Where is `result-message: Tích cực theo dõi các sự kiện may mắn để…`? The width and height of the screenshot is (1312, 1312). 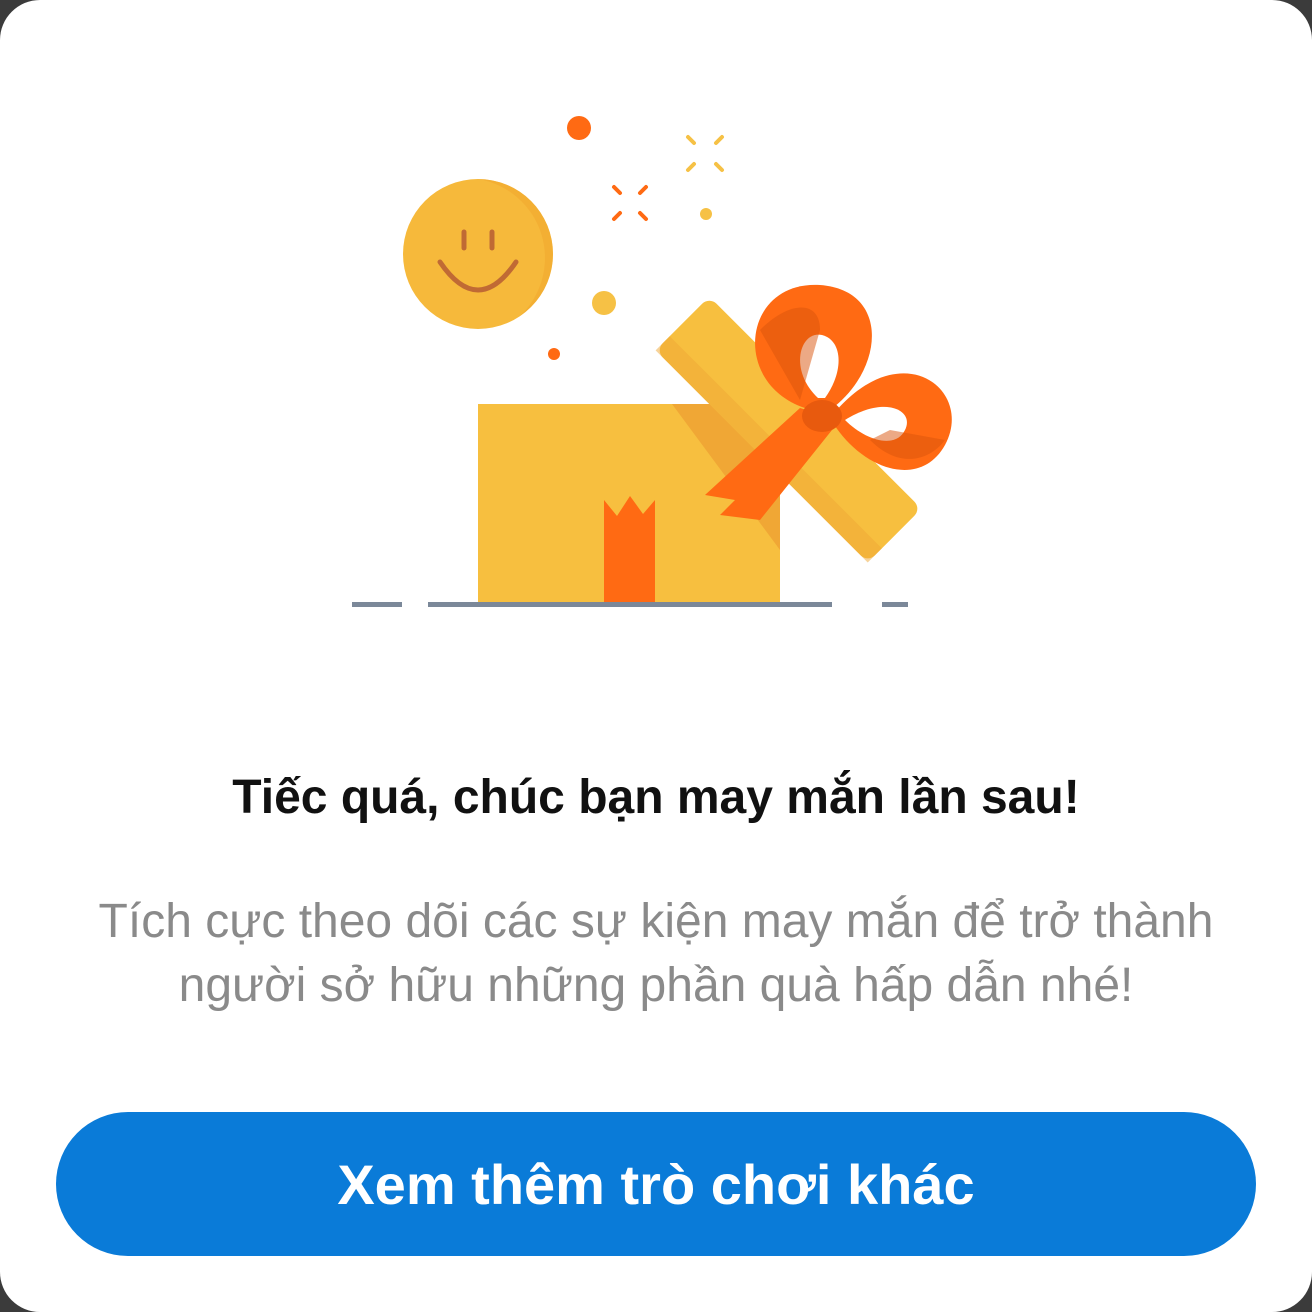 result-message: Tích cực theo dõi các sự kiện may mắn để… is located at coordinates (656, 953).